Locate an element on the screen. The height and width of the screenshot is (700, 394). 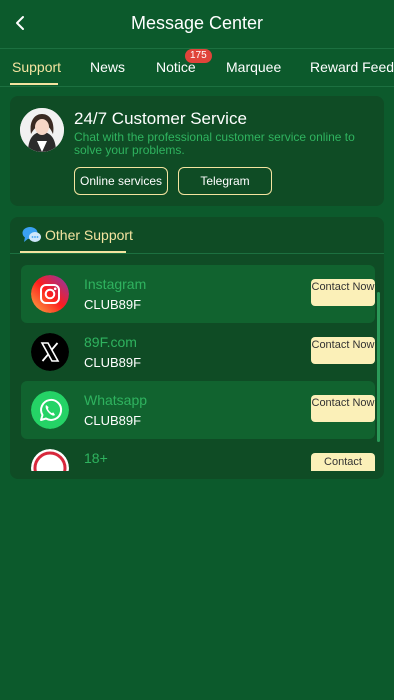
notice-count-badge: 175 is located at coordinates (198, 56).